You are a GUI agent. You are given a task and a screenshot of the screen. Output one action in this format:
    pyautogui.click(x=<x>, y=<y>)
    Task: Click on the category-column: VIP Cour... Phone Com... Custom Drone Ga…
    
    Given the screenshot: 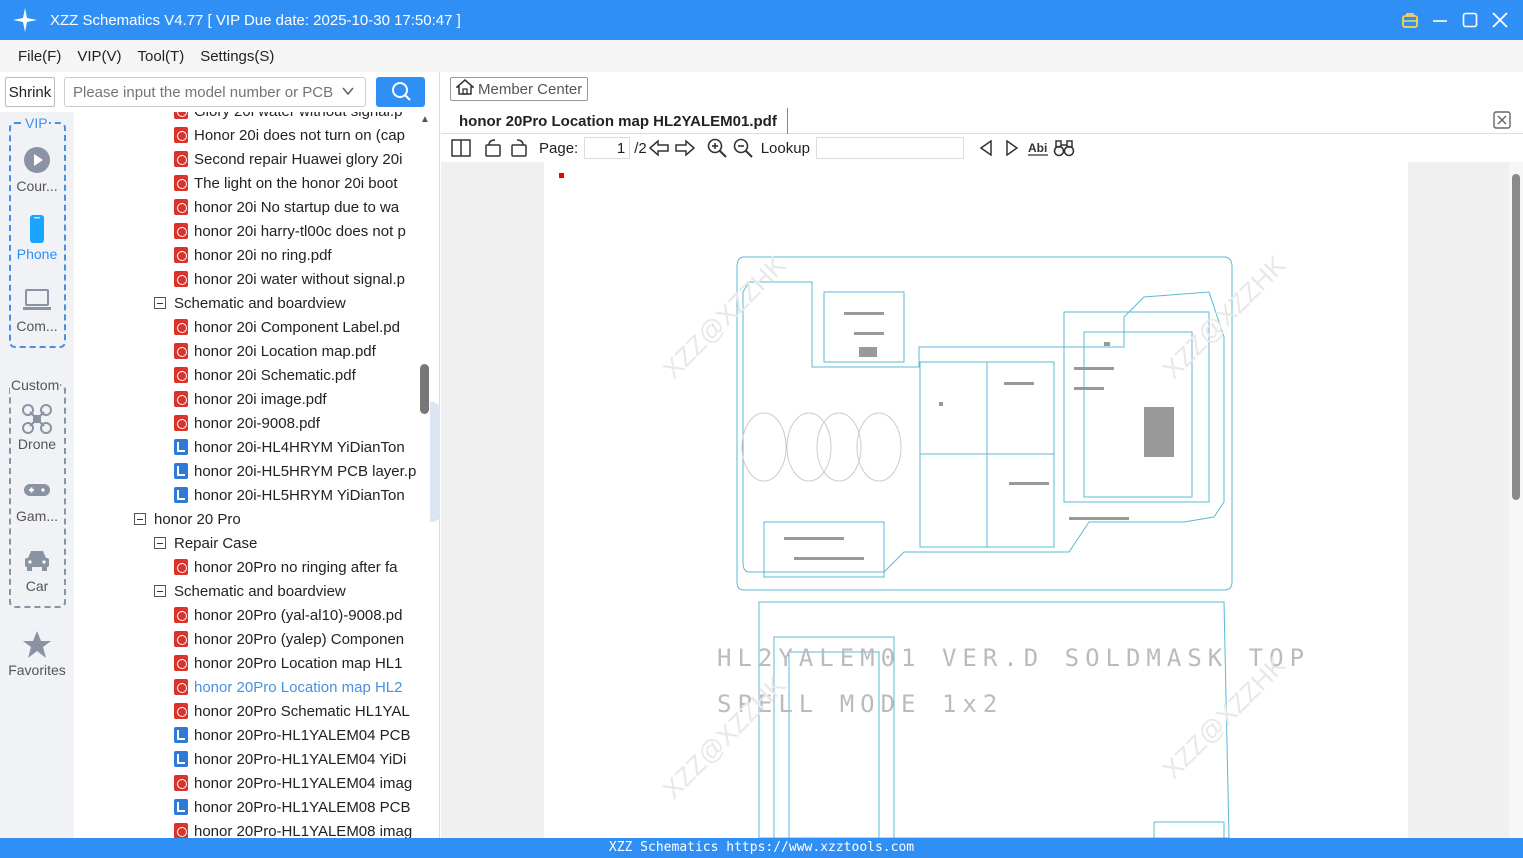 What is the action you would take?
    pyautogui.click(x=37, y=475)
    